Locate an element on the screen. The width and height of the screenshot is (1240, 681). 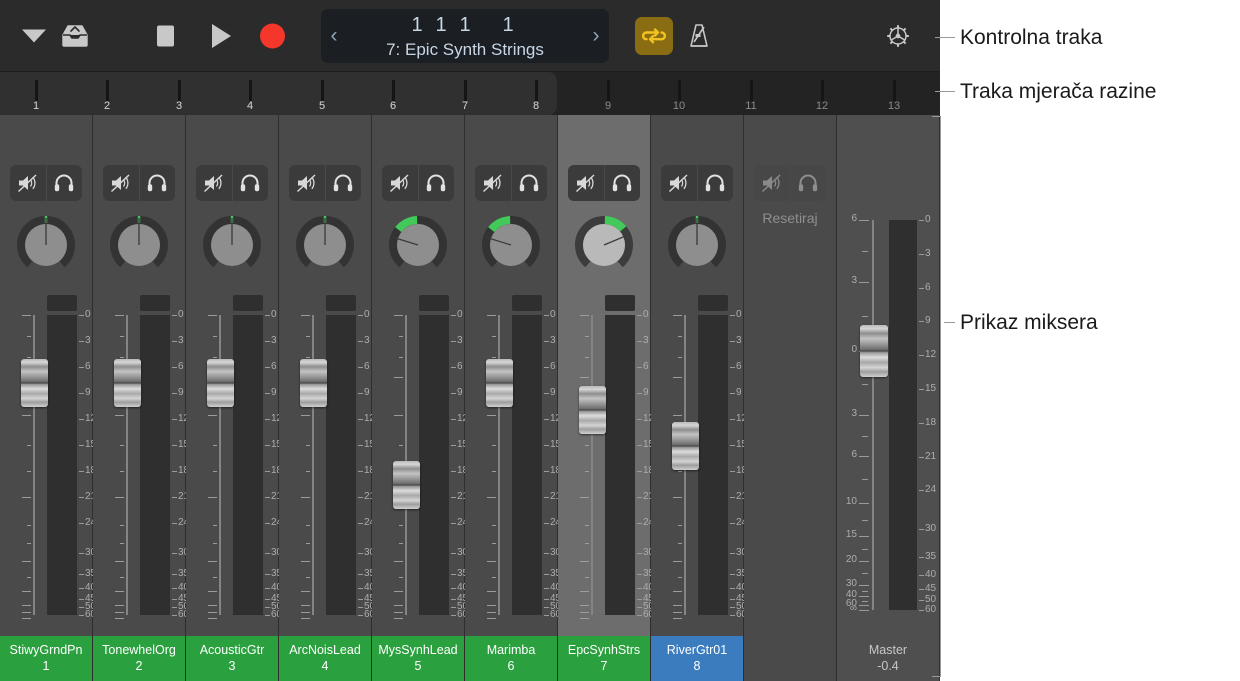
play-button is located at coordinates (221, 35).